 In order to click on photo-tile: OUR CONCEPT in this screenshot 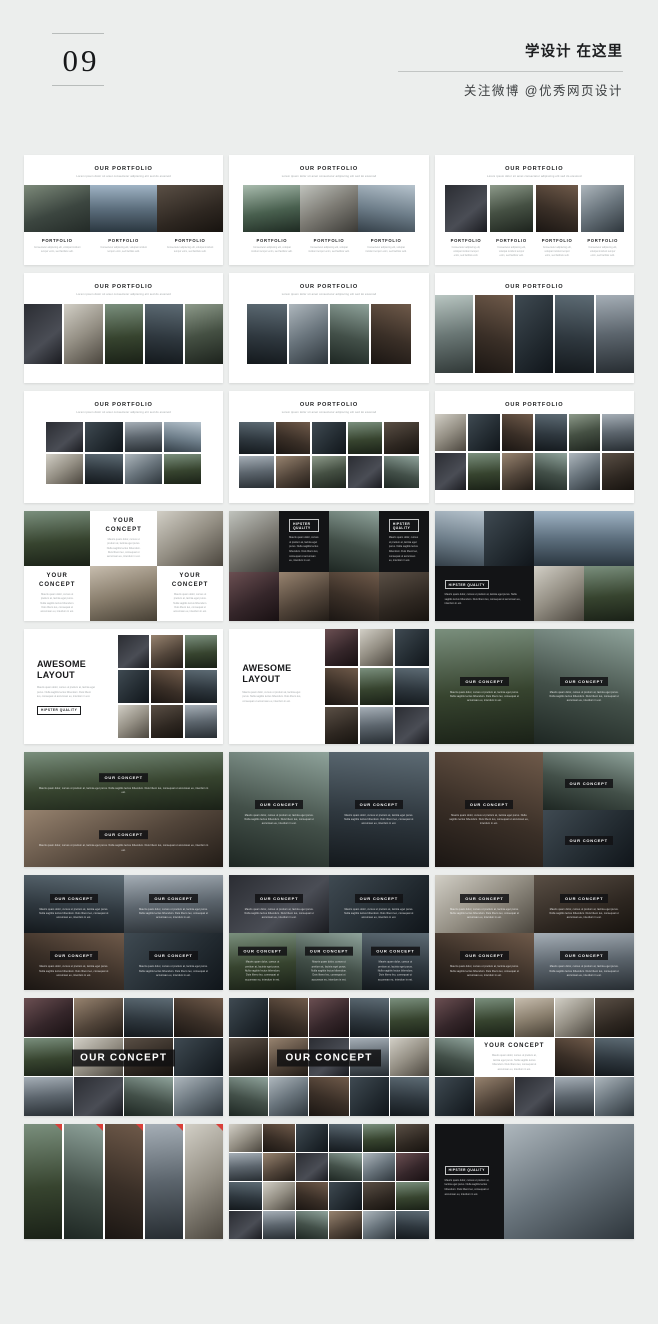, I will do `click(588, 838)`.